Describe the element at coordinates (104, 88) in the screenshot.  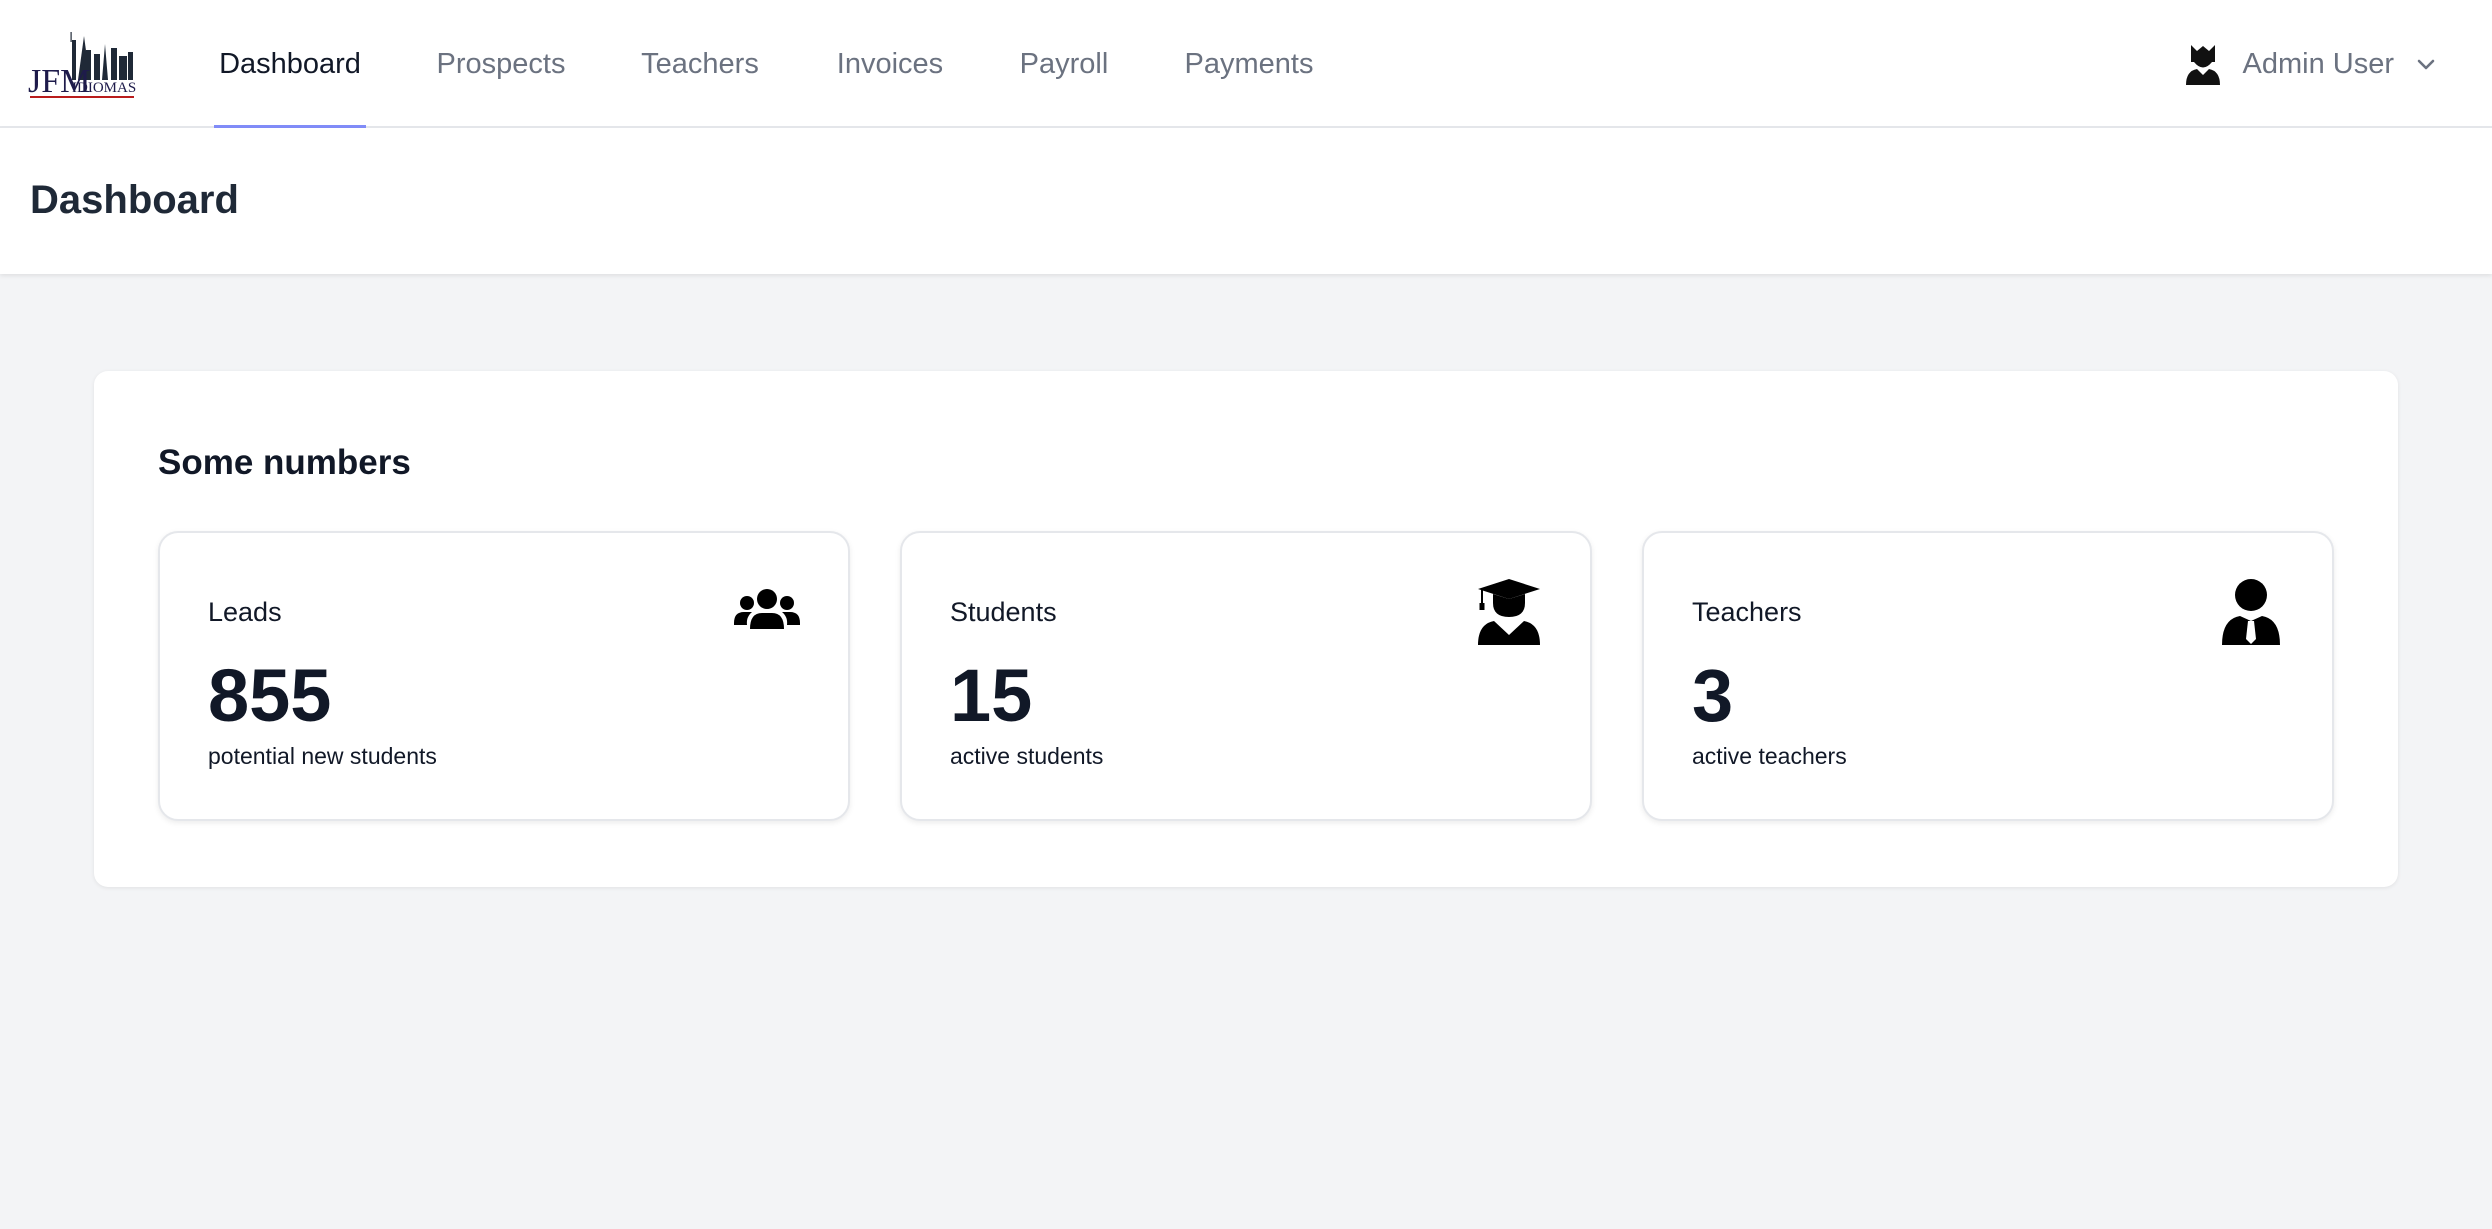
I see `svg-text: IDIOMAS` at that location.